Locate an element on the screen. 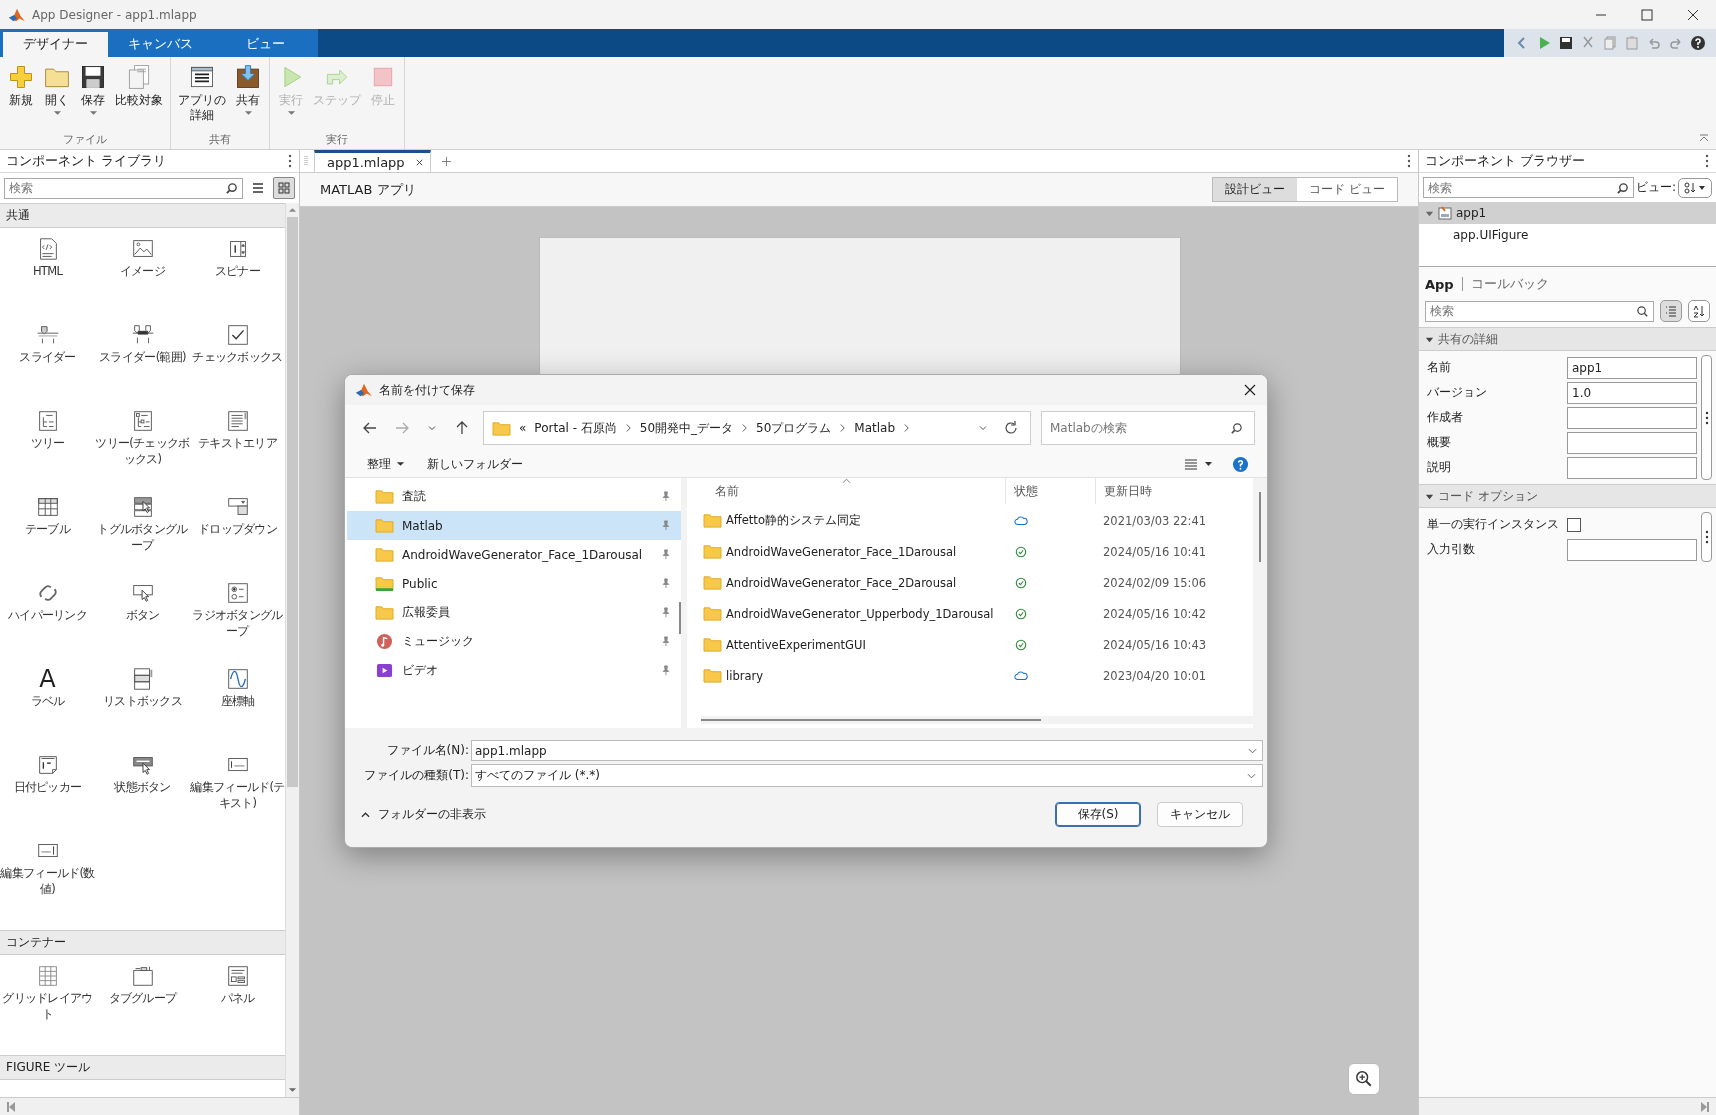 This screenshot has width=1716, height=1115. ribbon-button: 比較対象 is located at coordinates (139, 96).